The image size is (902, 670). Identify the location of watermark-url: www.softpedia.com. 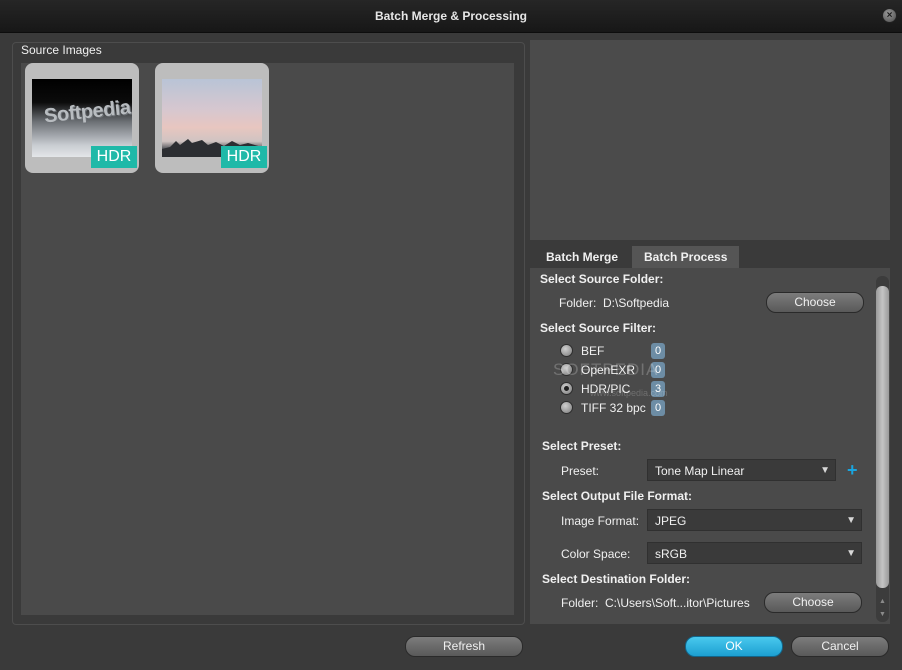
(629, 393).